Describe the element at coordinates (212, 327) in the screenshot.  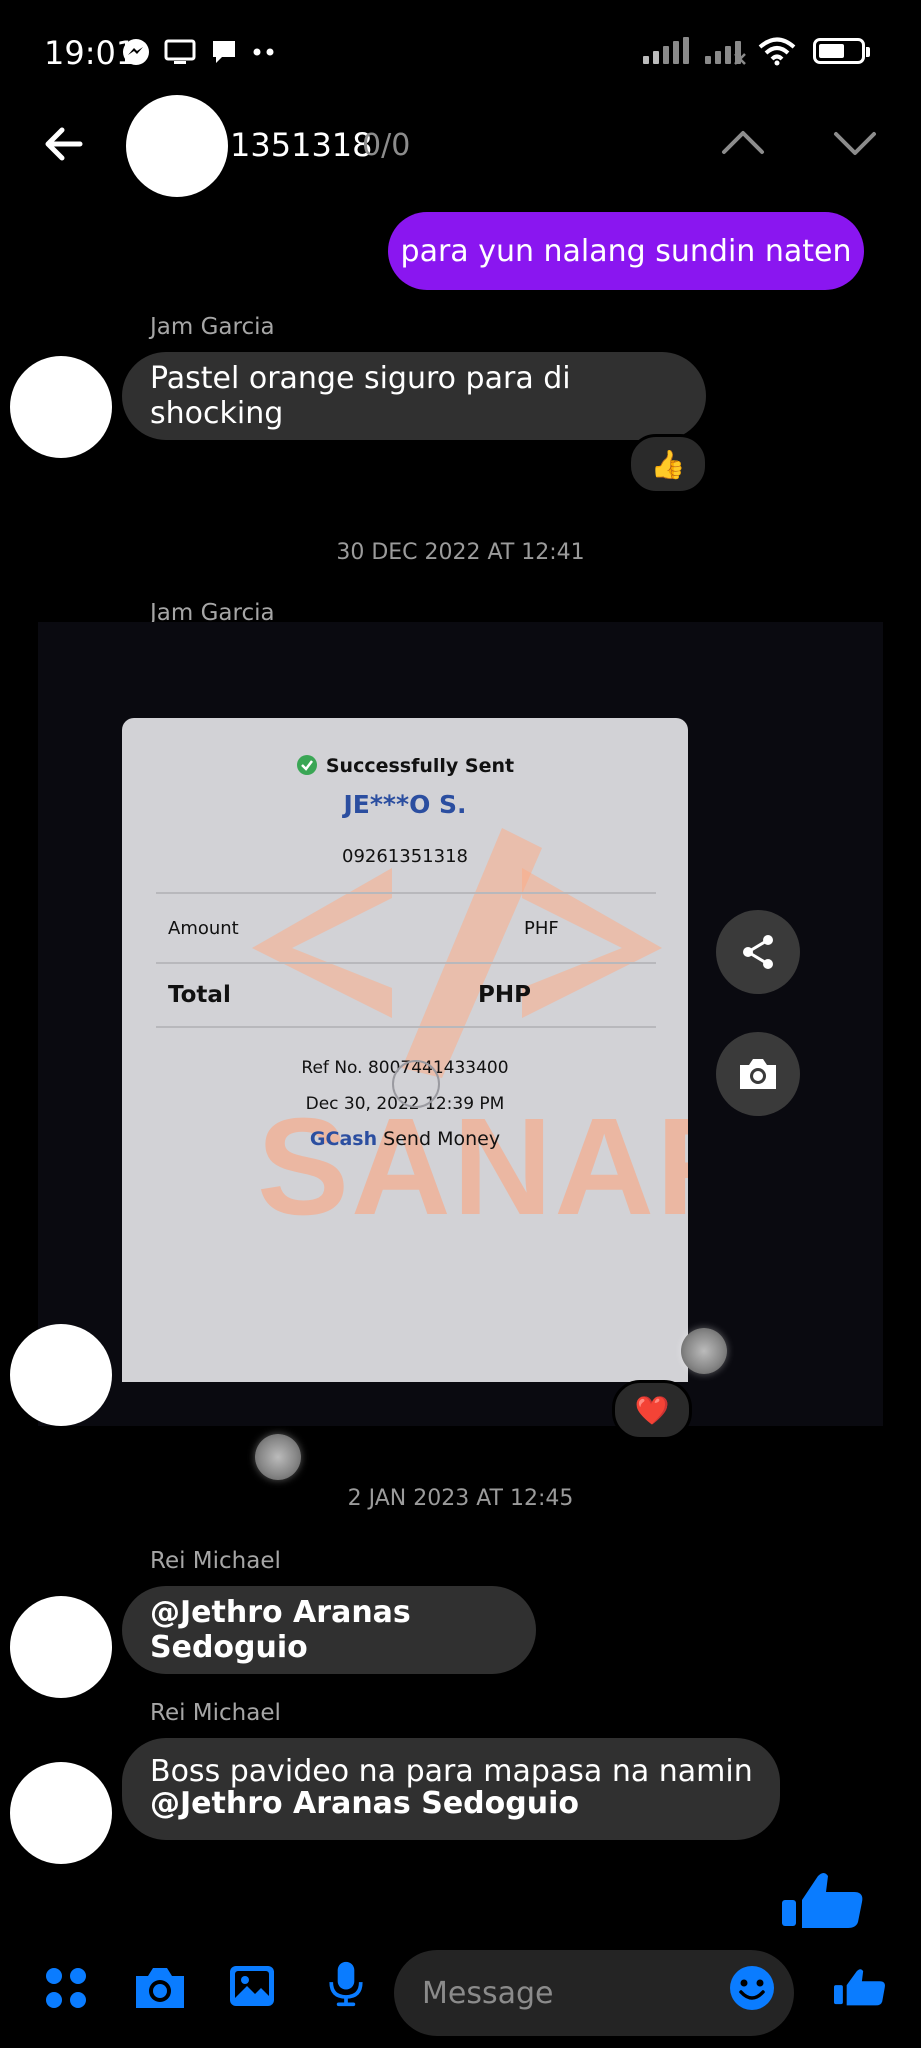
I see `sender-name: Jam Garcia` at that location.